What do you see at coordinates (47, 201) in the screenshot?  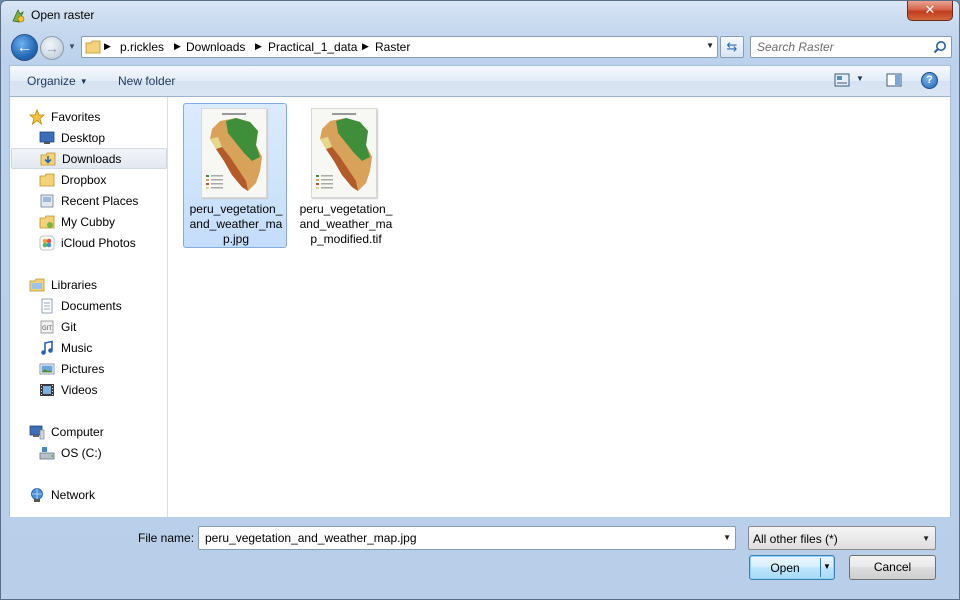 I see `recent-places-icon` at bounding box center [47, 201].